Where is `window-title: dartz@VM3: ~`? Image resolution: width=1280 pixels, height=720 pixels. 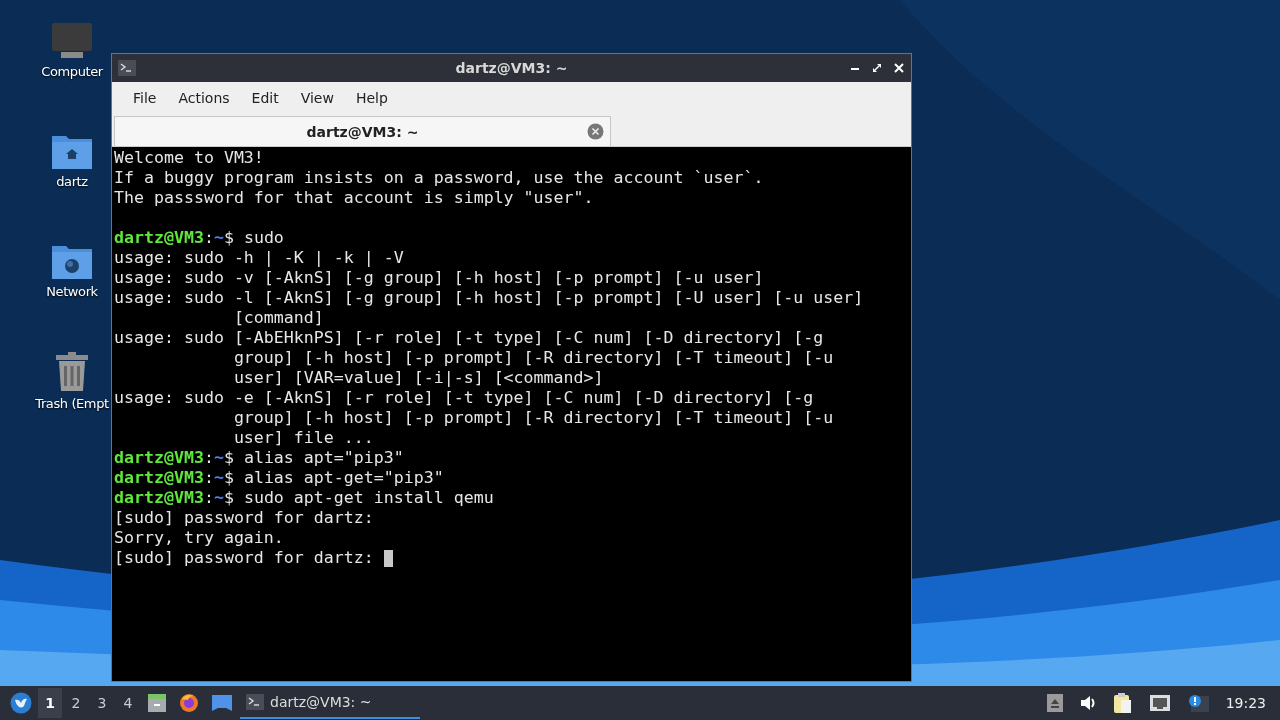
window-title: dartz@VM3: ~ is located at coordinates (511, 68).